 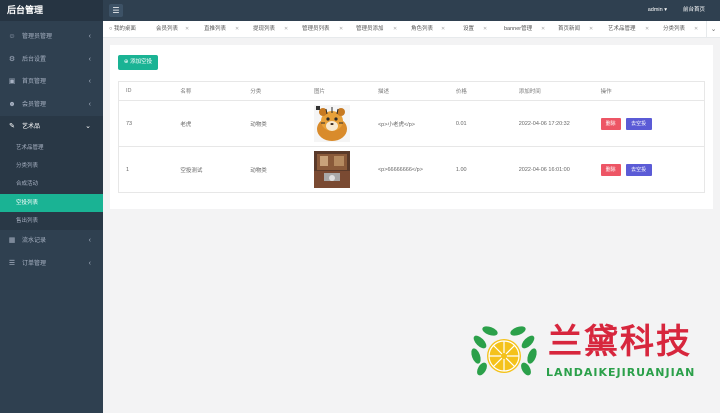 What do you see at coordinates (322, 29) in the screenshot?
I see `tab-admin-list: 管理员列表 ✕` at bounding box center [322, 29].